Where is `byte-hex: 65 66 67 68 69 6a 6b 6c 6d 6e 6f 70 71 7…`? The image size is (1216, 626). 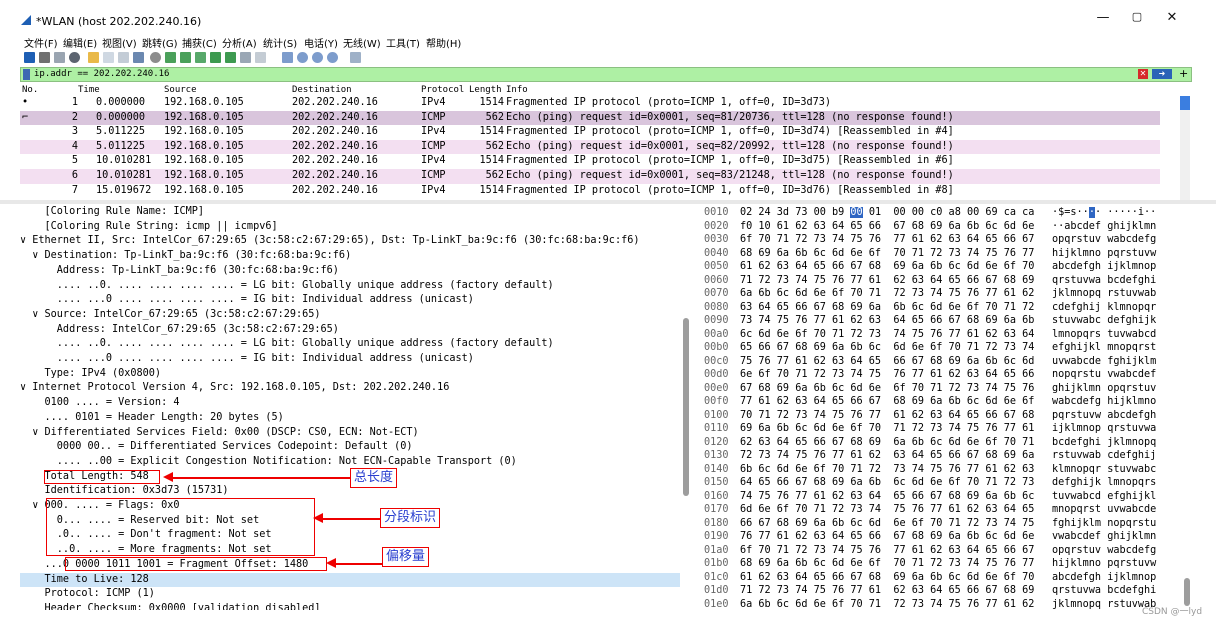
byte-hex: 65 66 67 68 69 6a 6b 6c 6d 6e 6f 70 71 7… is located at coordinates (887, 348).